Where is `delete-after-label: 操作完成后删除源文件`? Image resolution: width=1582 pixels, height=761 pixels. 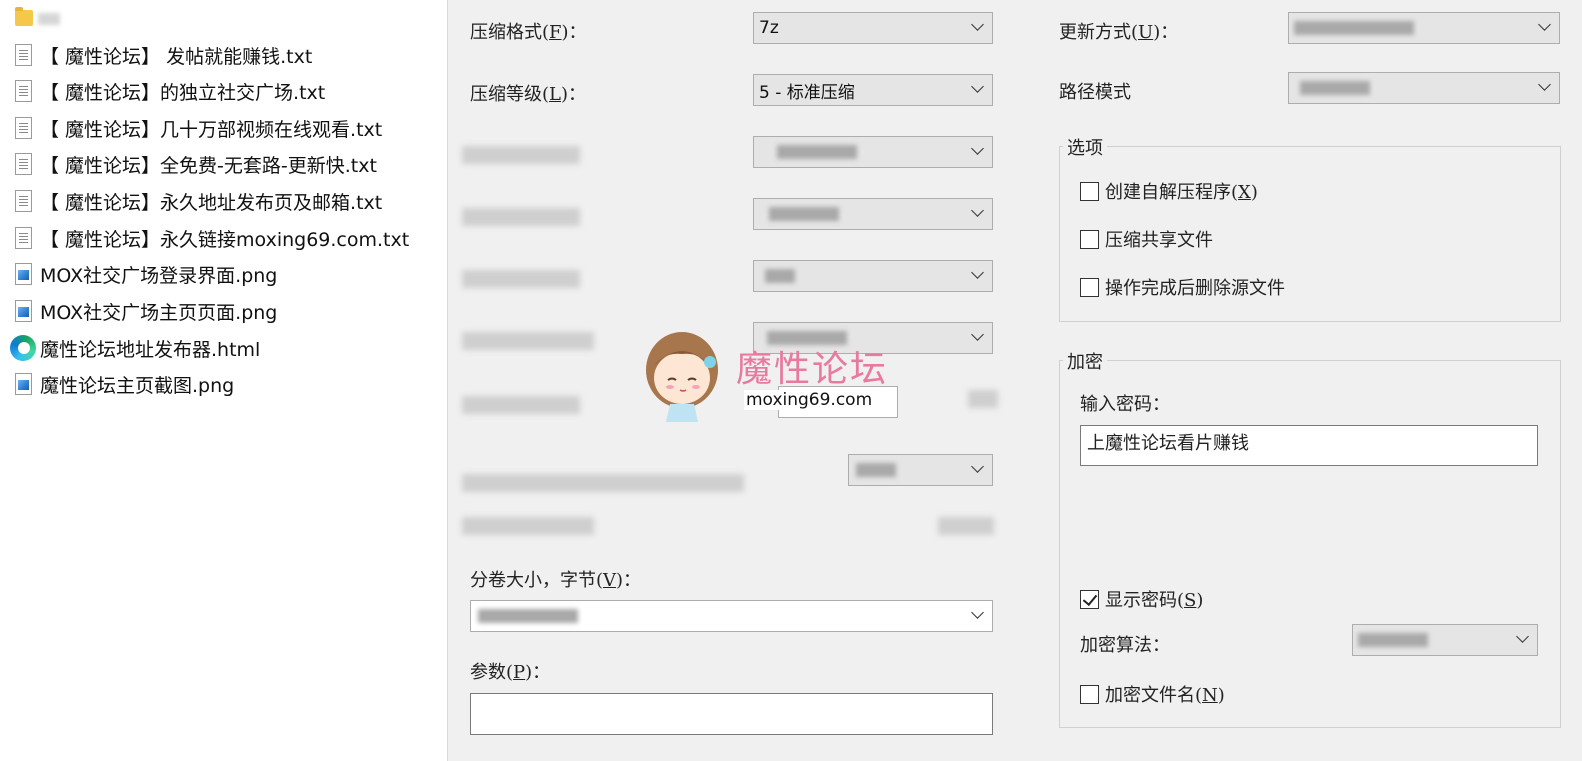
delete-after-label: 操作完成后删除源文件 is located at coordinates (1195, 288).